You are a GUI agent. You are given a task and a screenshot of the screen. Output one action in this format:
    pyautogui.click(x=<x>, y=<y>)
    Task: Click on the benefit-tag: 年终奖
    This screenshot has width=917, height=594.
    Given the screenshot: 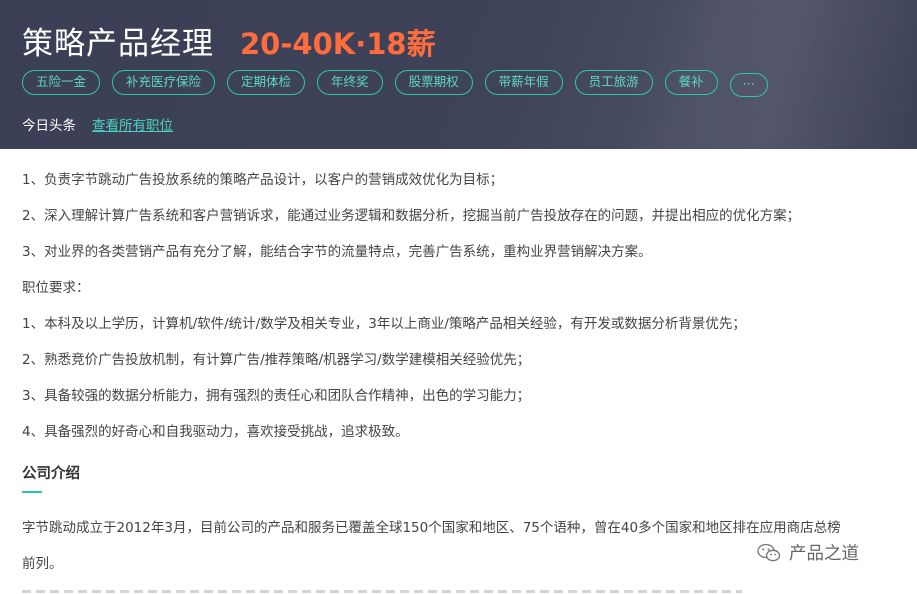 What is the action you would take?
    pyautogui.click(x=350, y=82)
    